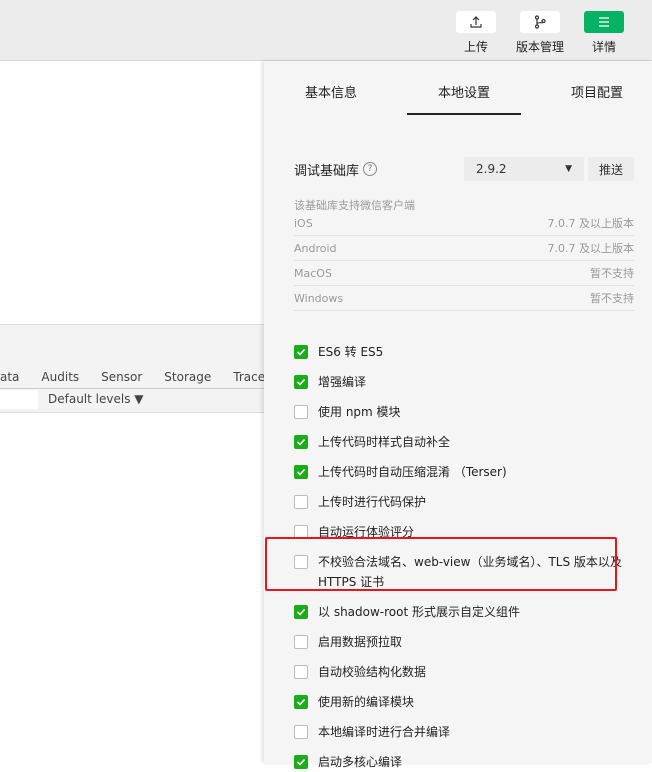 This screenshot has width=652, height=772. What do you see at coordinates (459, 352) in the screenshot?
I see `option-checkbox: ES6 转 ES5` at bounding box center [459, 352].